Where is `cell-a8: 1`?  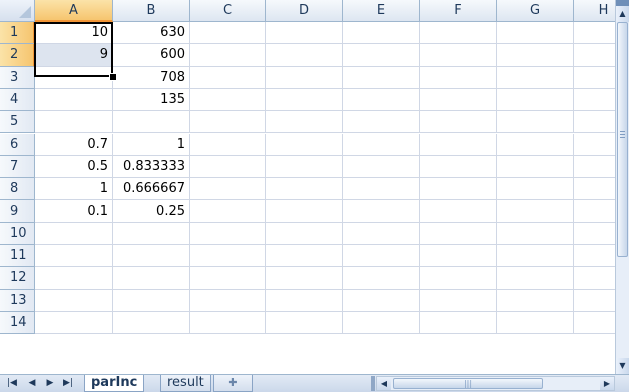
cell-a8: 1 is located at coordinates (74, 189).